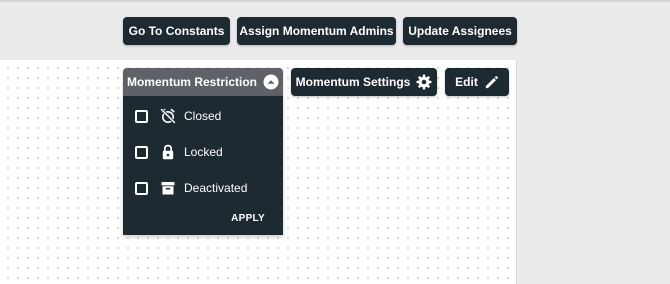 The image size is (670, 284). What do you see at coordinates (353, 82) in the screenshot?
I see `momentum-settings-label: Momentum Settings` at bounding box center [353, 82].